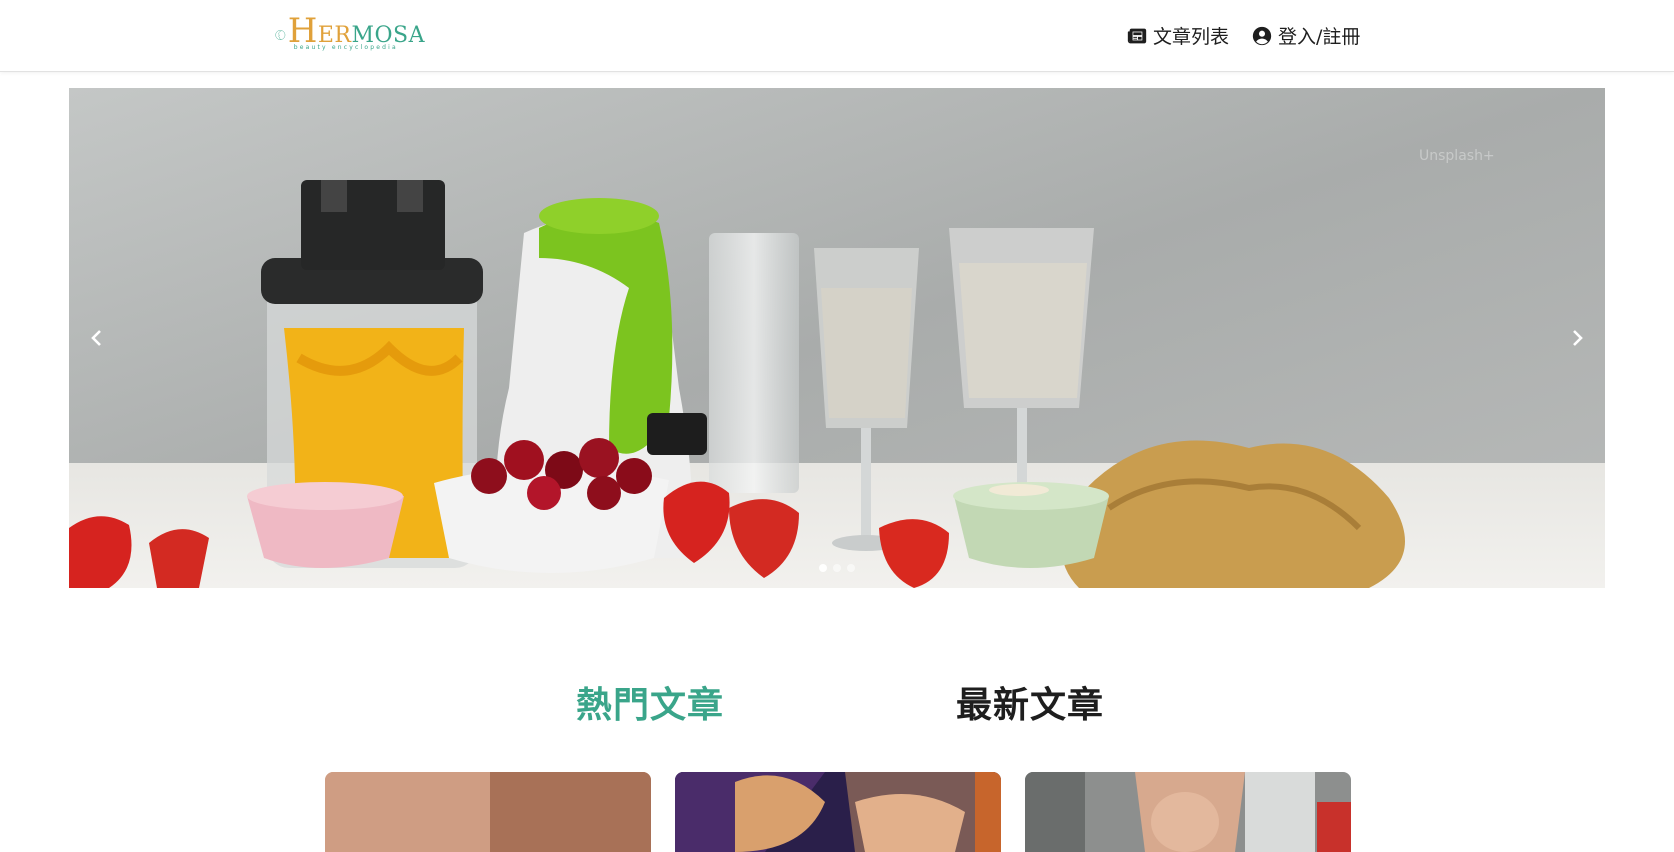 The image size is (1674, 852). I want to click on woman-skin-care-image, so click(1188, 812).